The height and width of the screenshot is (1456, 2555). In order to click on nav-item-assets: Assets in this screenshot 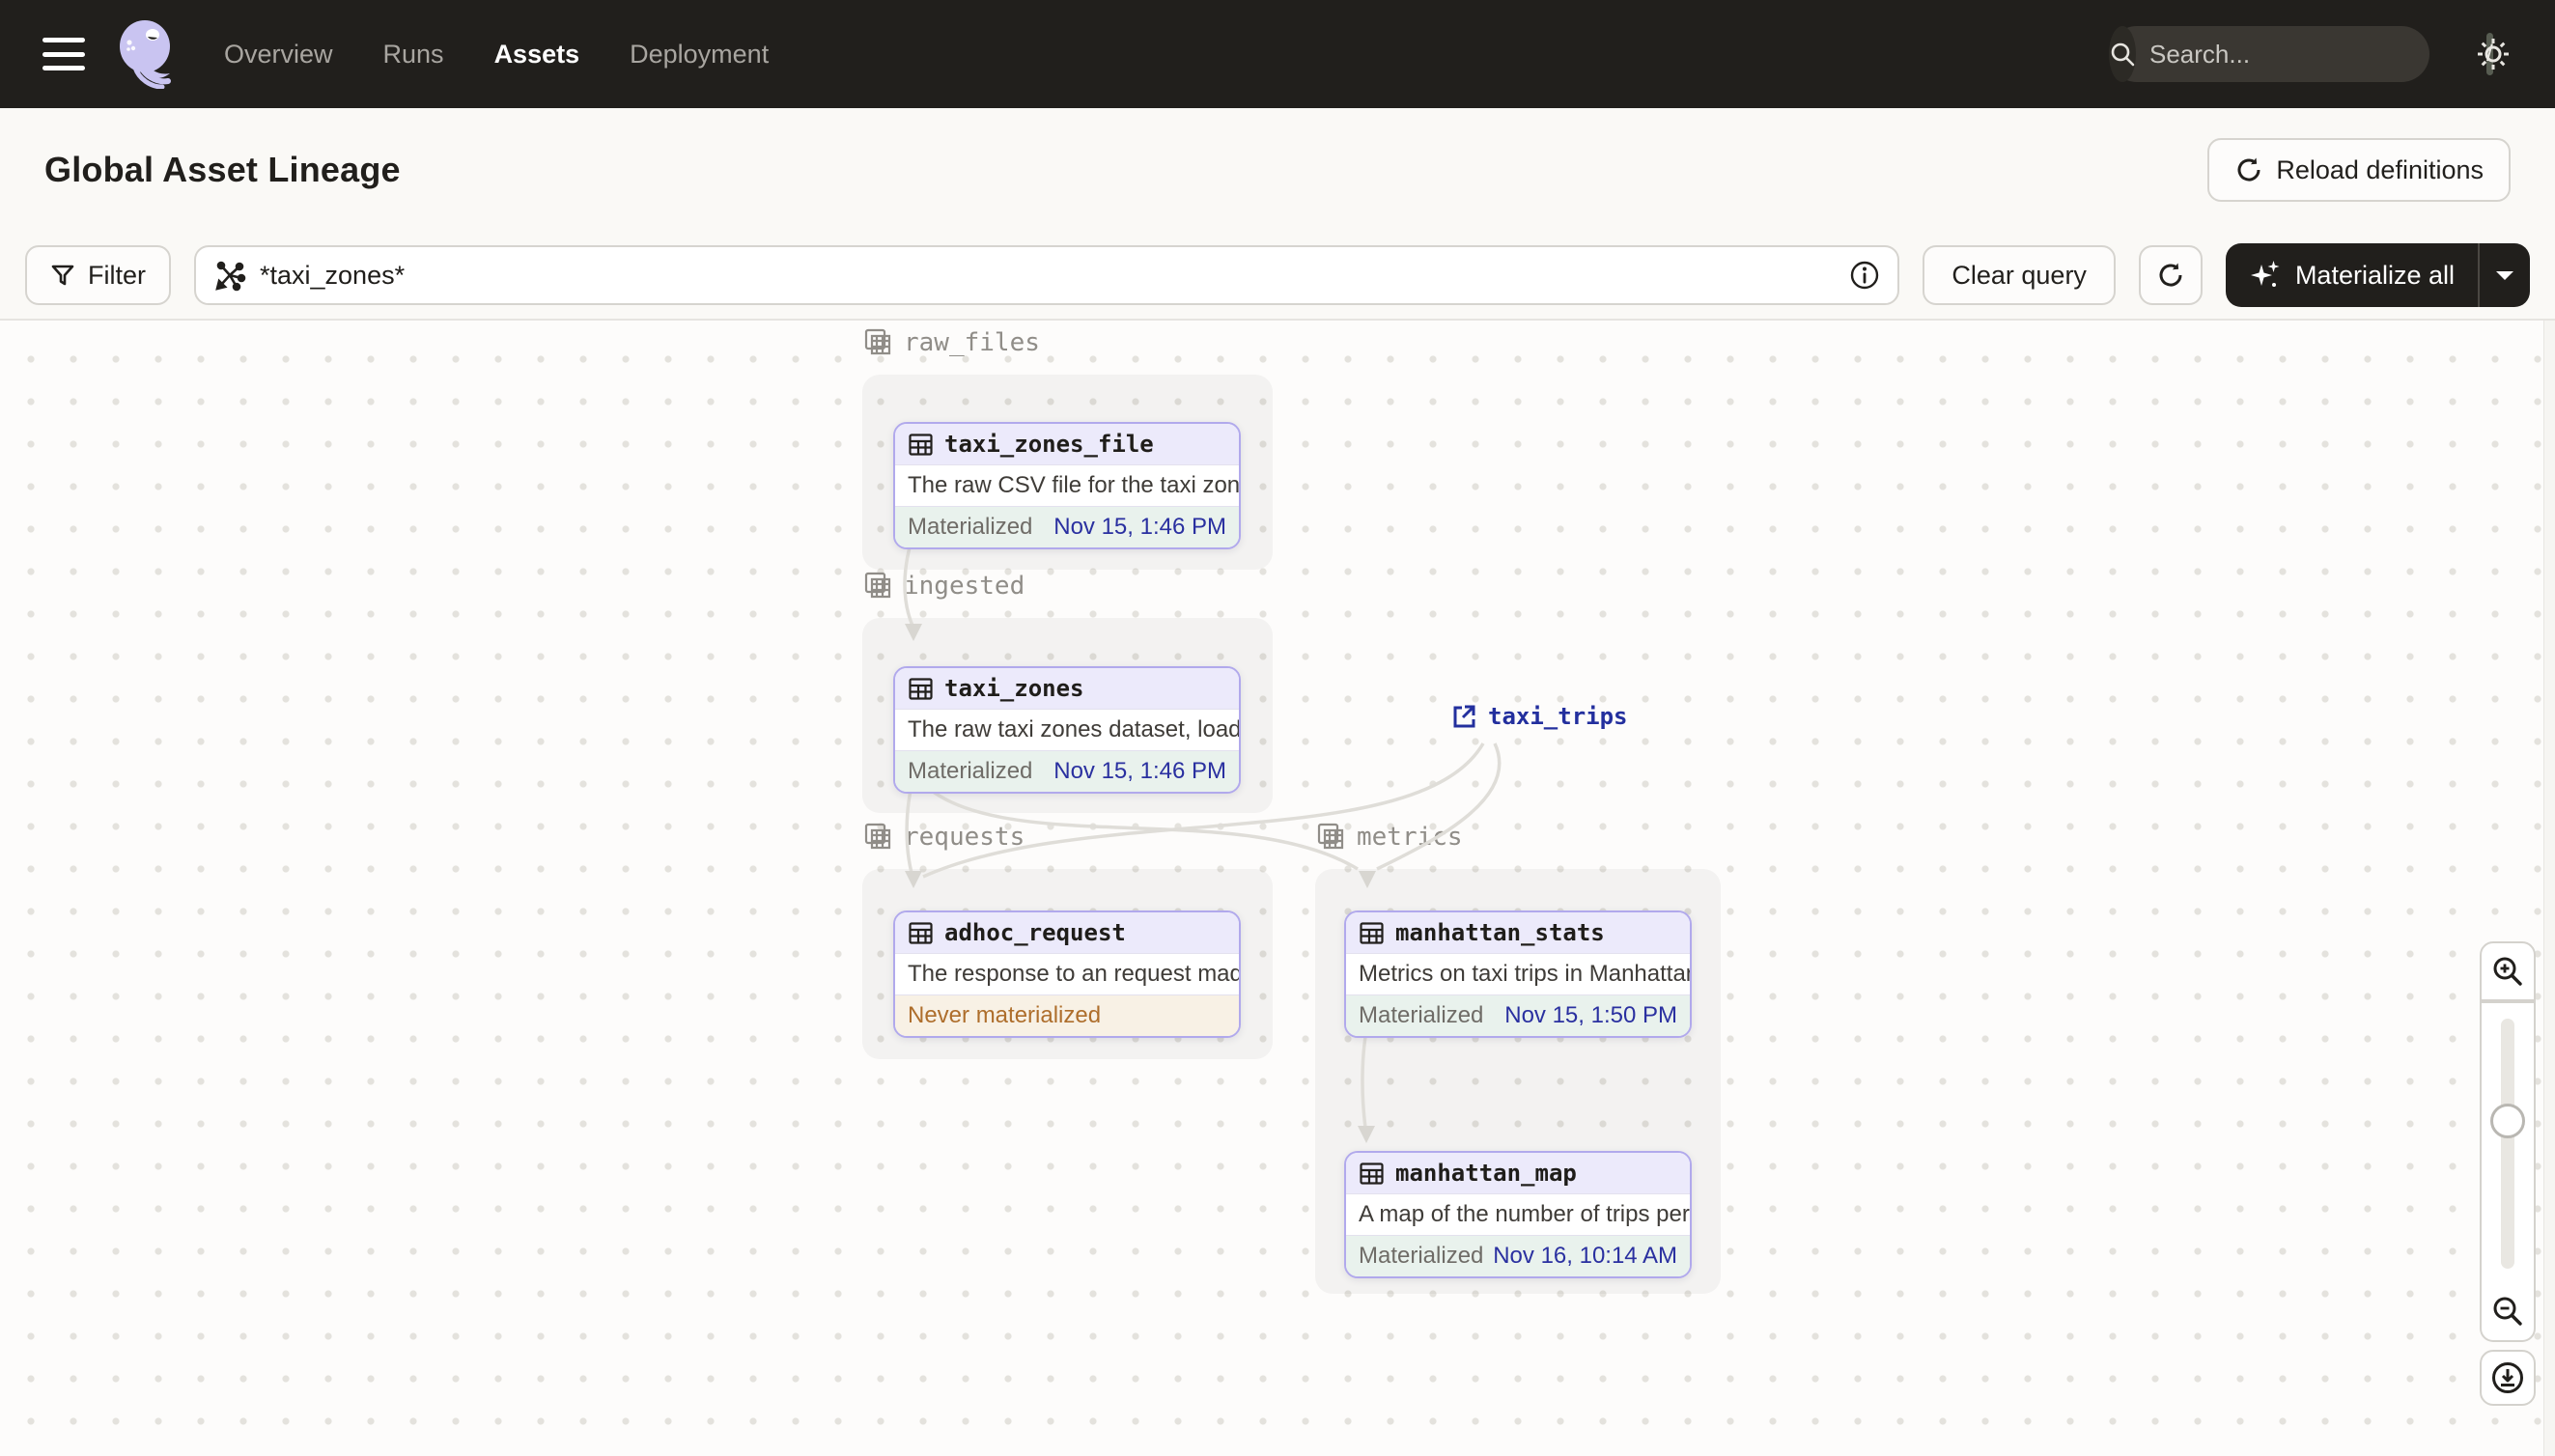, I will do `click(537, 55)`.